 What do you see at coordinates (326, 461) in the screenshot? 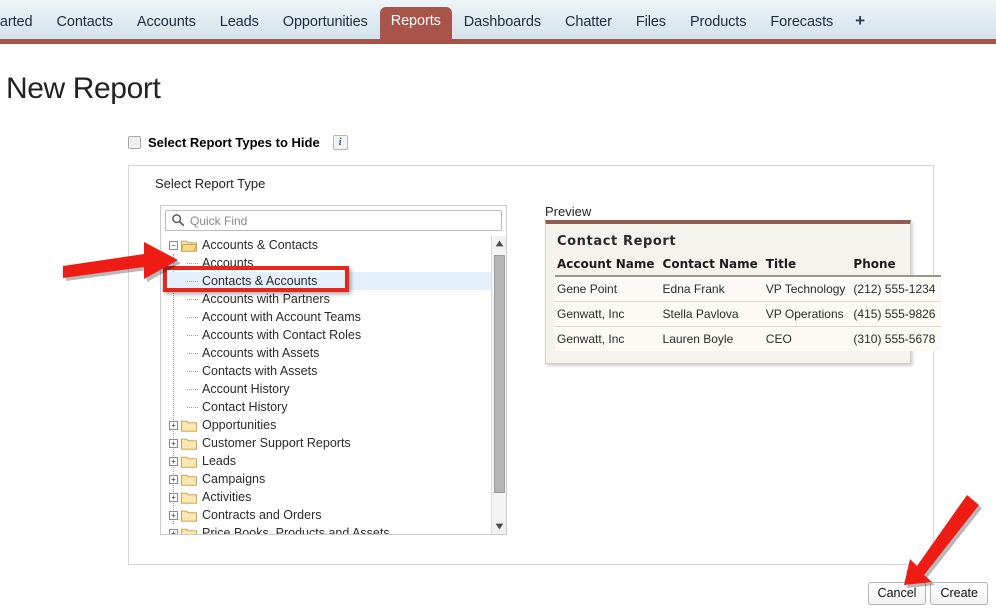
I see `tree-folder: + Leads` at bounding box center [326, 461].